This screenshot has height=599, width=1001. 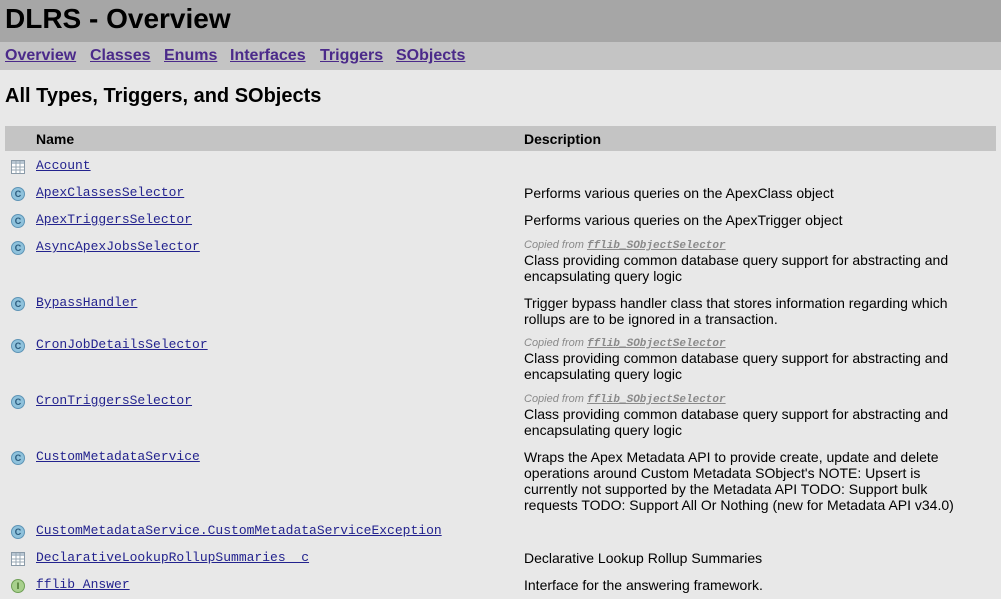 What do you see at coordinates (63, 166) in the screenshot?
I see `type-name-link: Account` at bounding box center [63, 166].